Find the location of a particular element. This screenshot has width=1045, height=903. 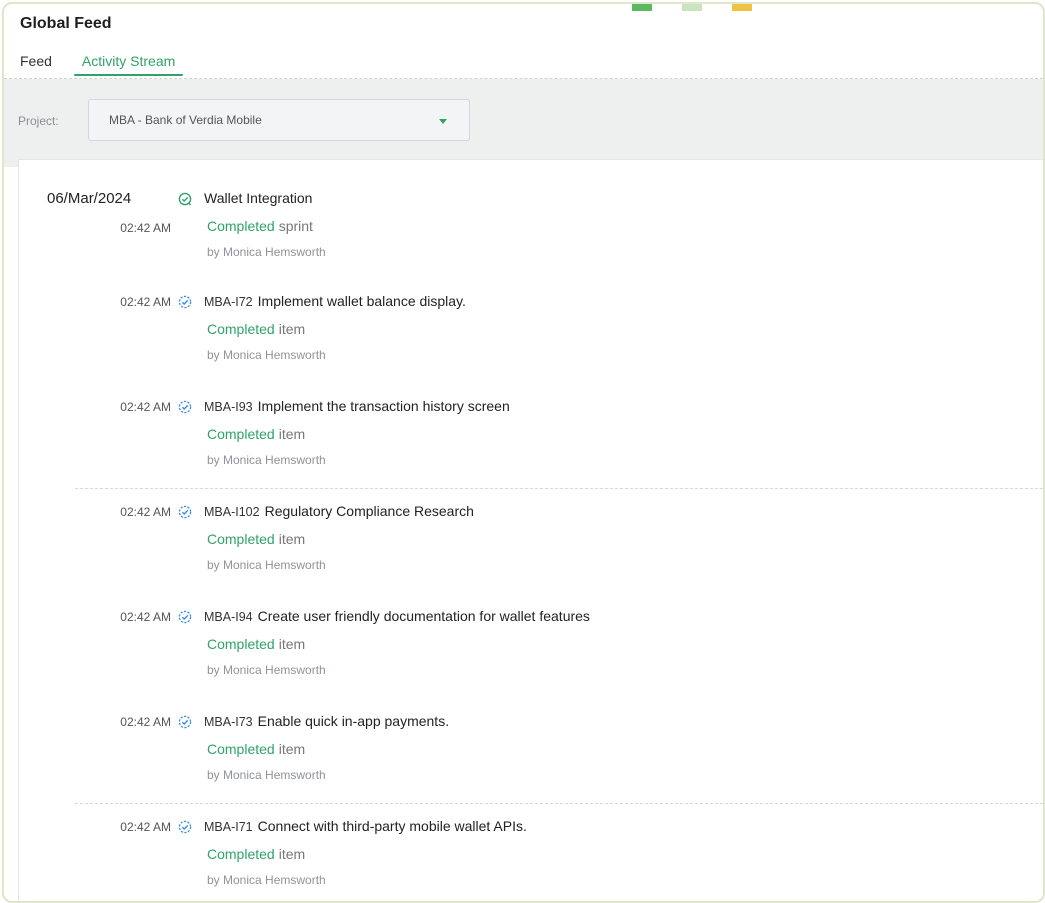

project-filter-label: Project: is located at coordinates (38, 121).